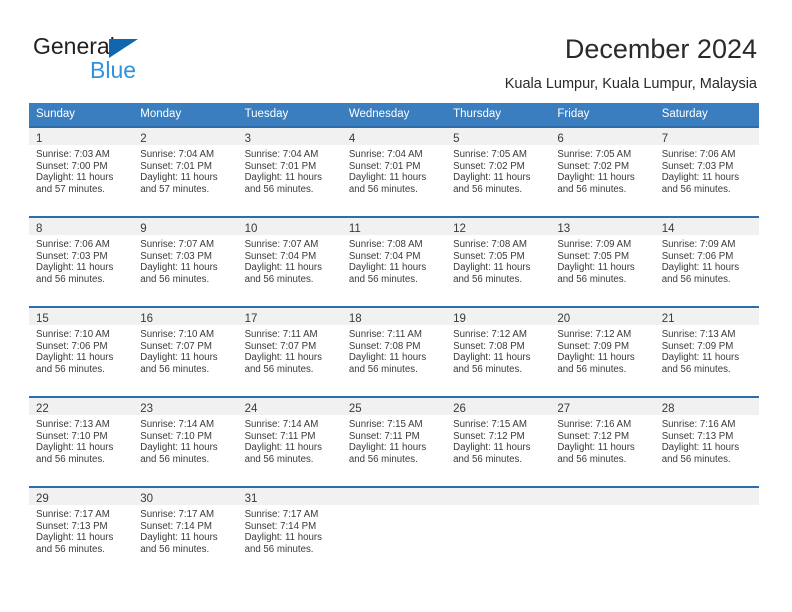 This screenshot has width=792, height=612. Describe the element at coordinates (564, 319) in the screenshot. I see `day-number: 20` at that location.